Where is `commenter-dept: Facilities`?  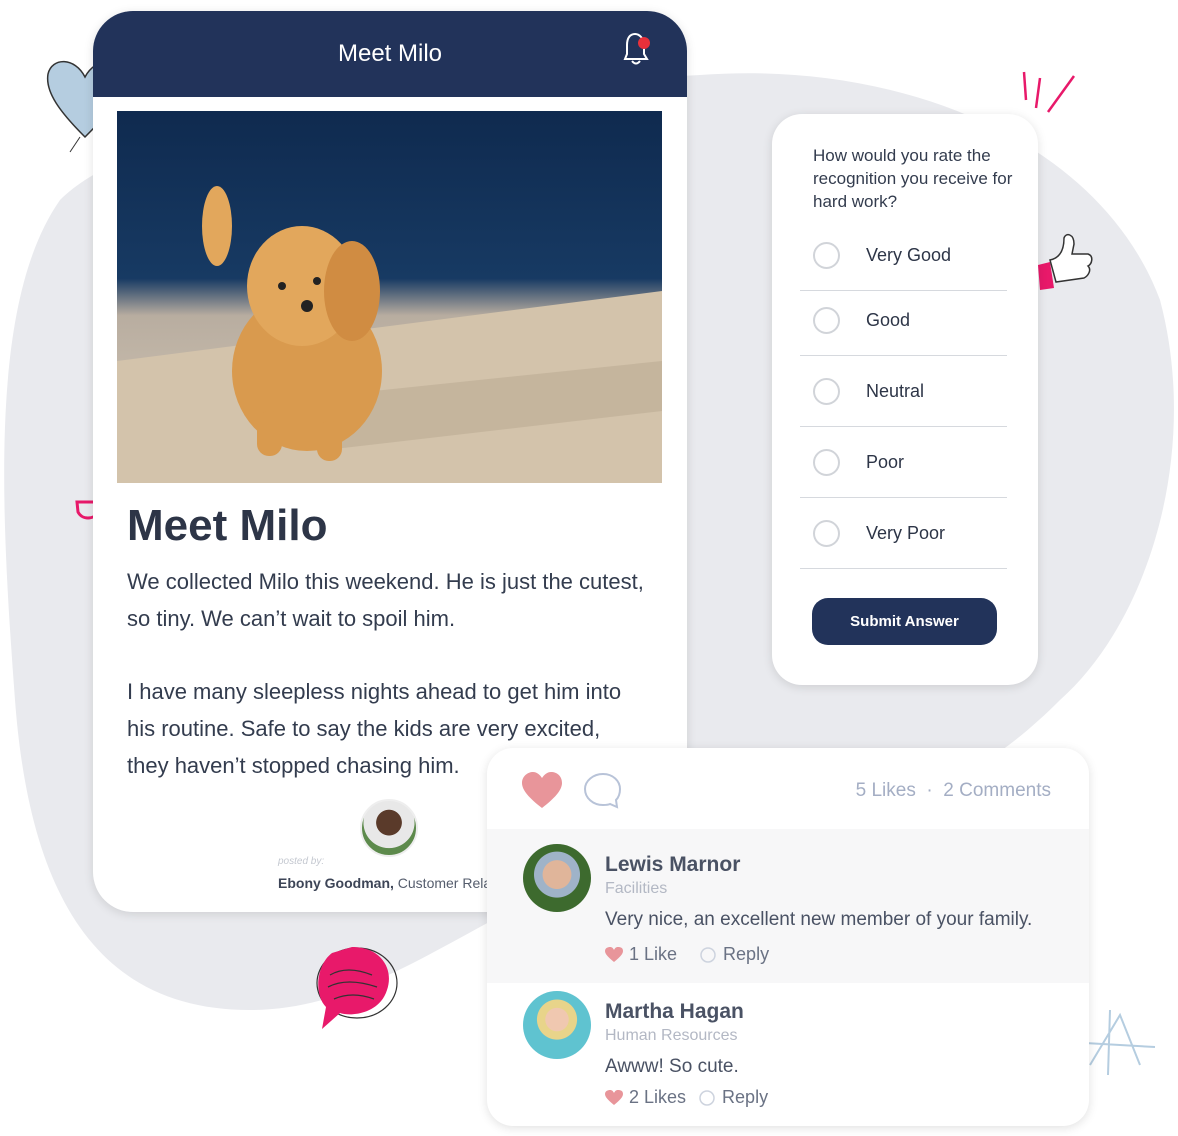
commenter-dept: Facilities is located at coordinates (636, 888).